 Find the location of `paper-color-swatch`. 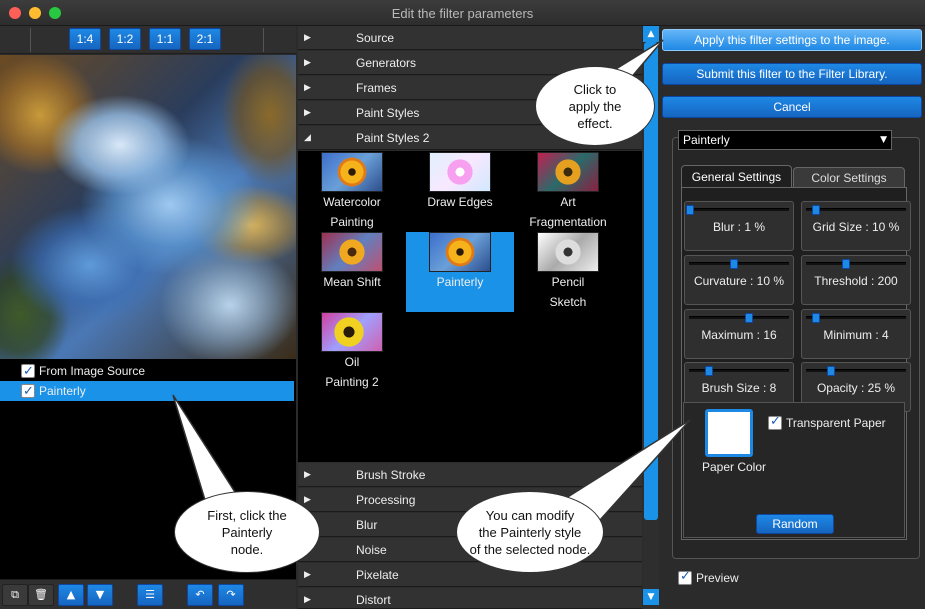

paper-color-swatch is located at coordinates (729, 433).